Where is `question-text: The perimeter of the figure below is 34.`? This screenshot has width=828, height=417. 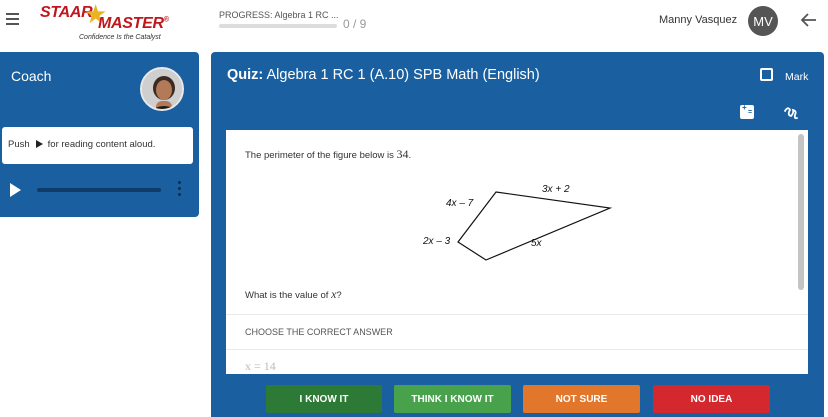
question-text: The perimeter of the figure below is 34. is located at coordinates (328, 154).